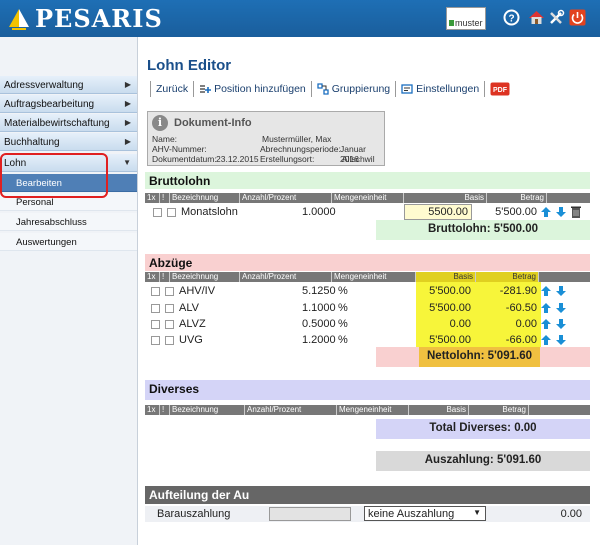 Image resolution: width=600 pixels, height=545 pixels. I want to click on row-betrag: -281.90, so click(518, 291).